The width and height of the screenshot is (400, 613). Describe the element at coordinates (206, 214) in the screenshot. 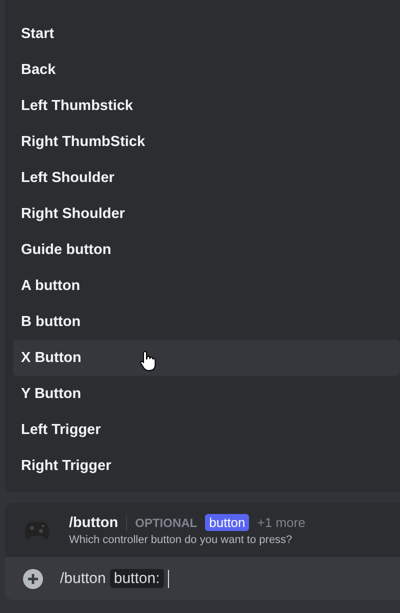

I see `option-item: Right Shoulder` at that location.